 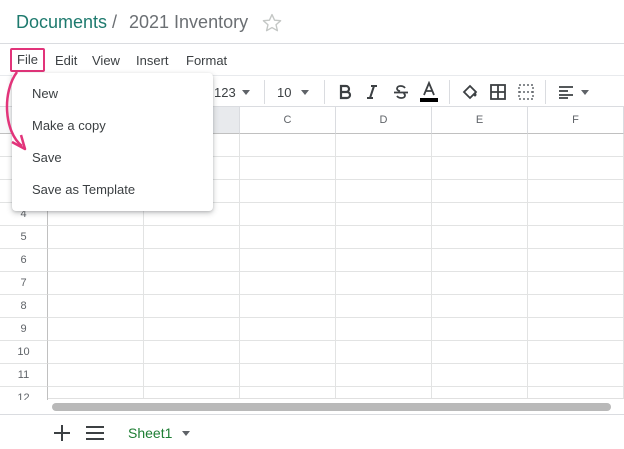 I want to click on row-header: 8, so click(x=24, y=306).